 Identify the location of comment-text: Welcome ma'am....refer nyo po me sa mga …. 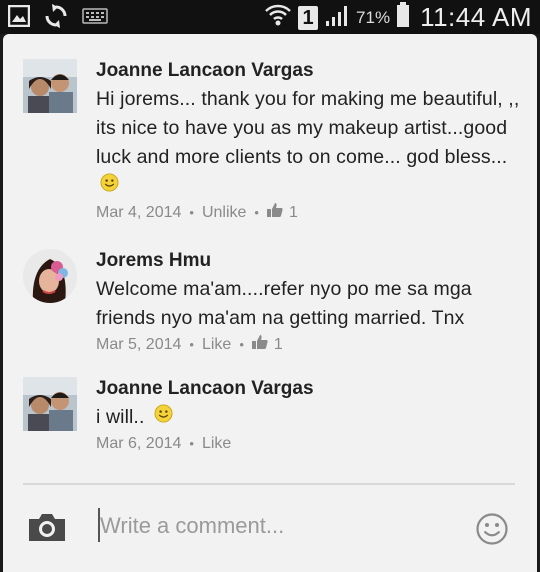
(284, 303).